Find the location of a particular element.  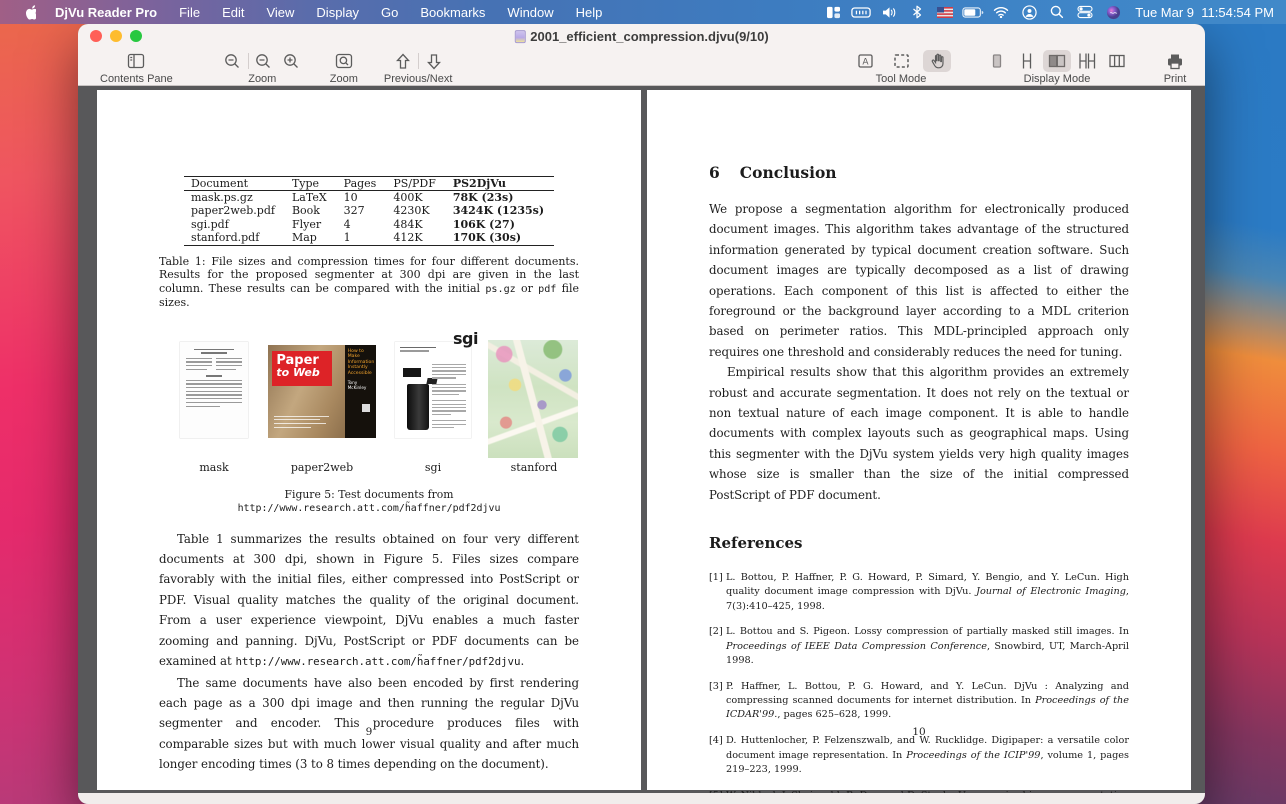

keyboard-widget-icon is located at coordinates (861, 12).